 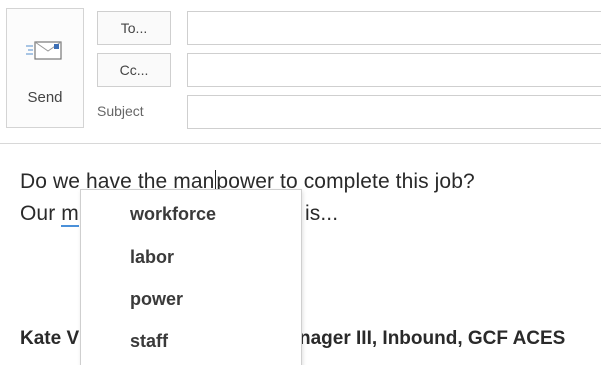 I want to click on body-text: to complete this job?, so click(x=374, y=181).